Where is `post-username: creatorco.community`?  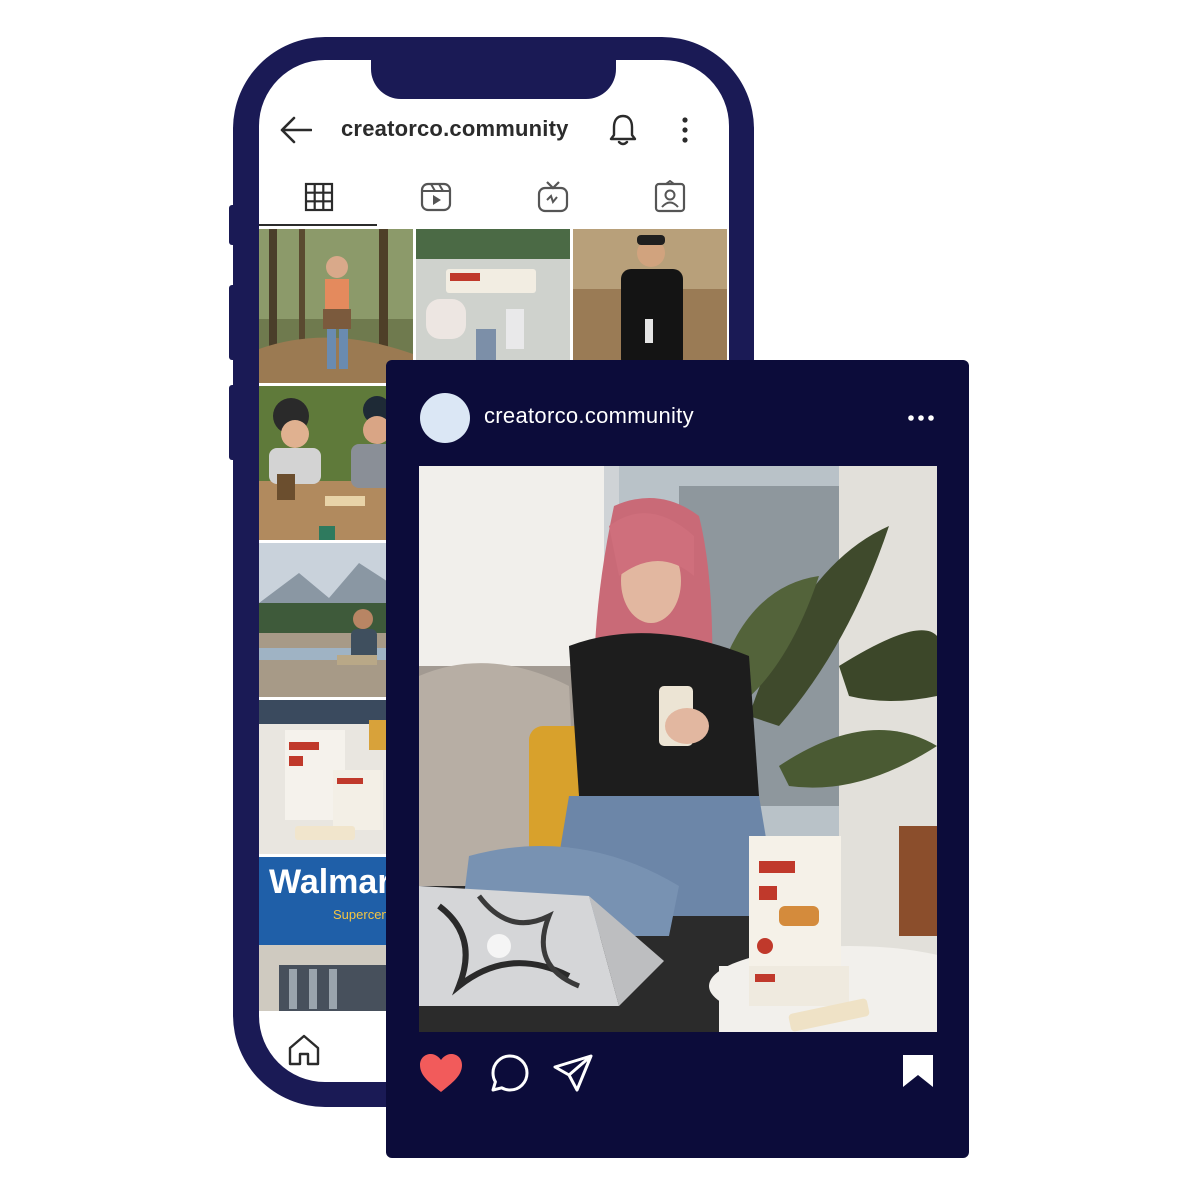
post-username: creatorco.community is located at coordinates (589, 416).